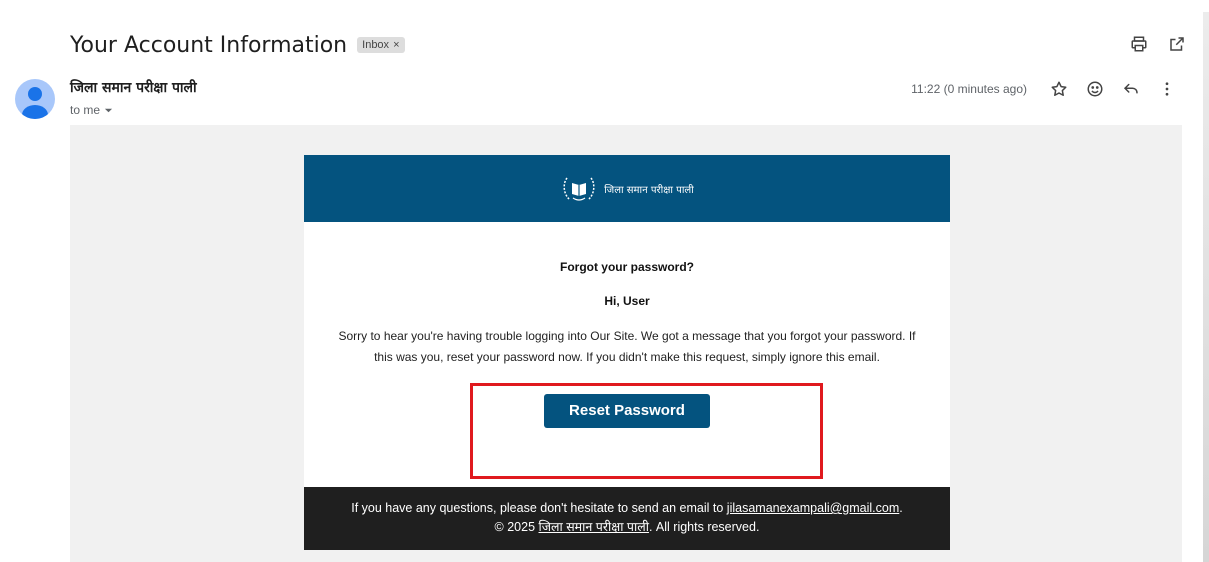  I want to click on footer-period: ., so click(901, 508).